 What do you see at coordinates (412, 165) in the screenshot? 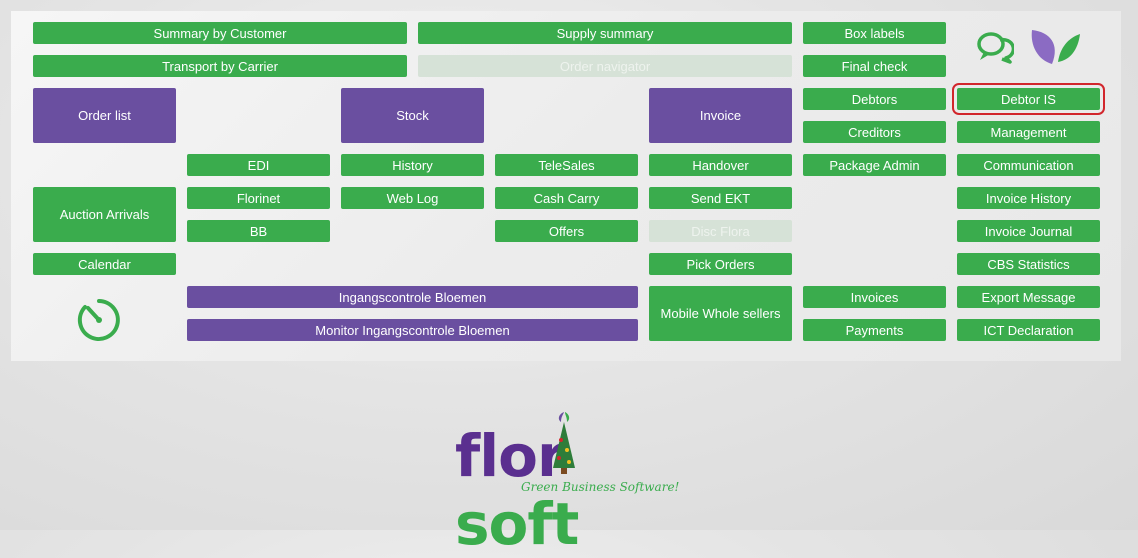
I see `history-button: History` at bounding box center [412, 165].